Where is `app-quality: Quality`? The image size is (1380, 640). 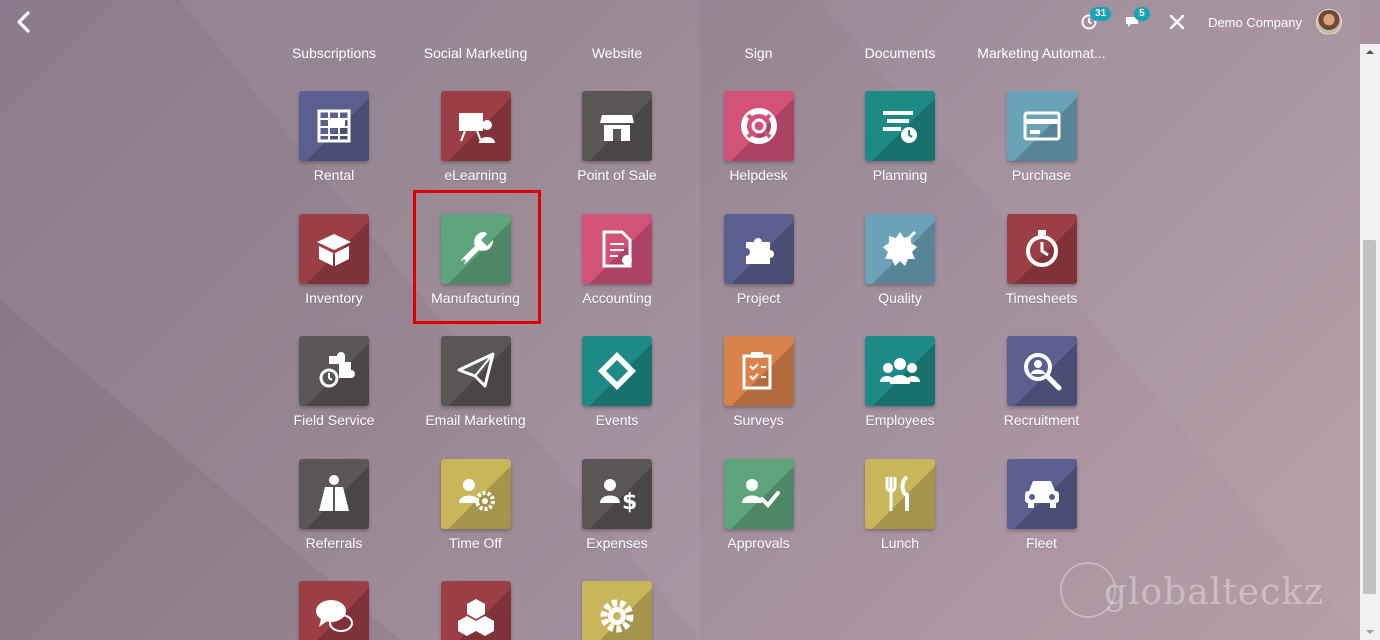 app-quality: Quality is located at coordinates (900, 259).